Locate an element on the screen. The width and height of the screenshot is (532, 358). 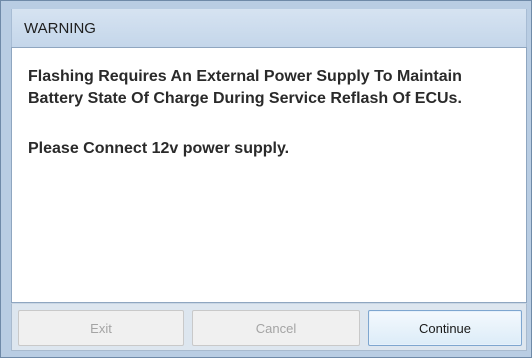
button-bar: Exit Cancel Continue is located at coordinates (269, 327).